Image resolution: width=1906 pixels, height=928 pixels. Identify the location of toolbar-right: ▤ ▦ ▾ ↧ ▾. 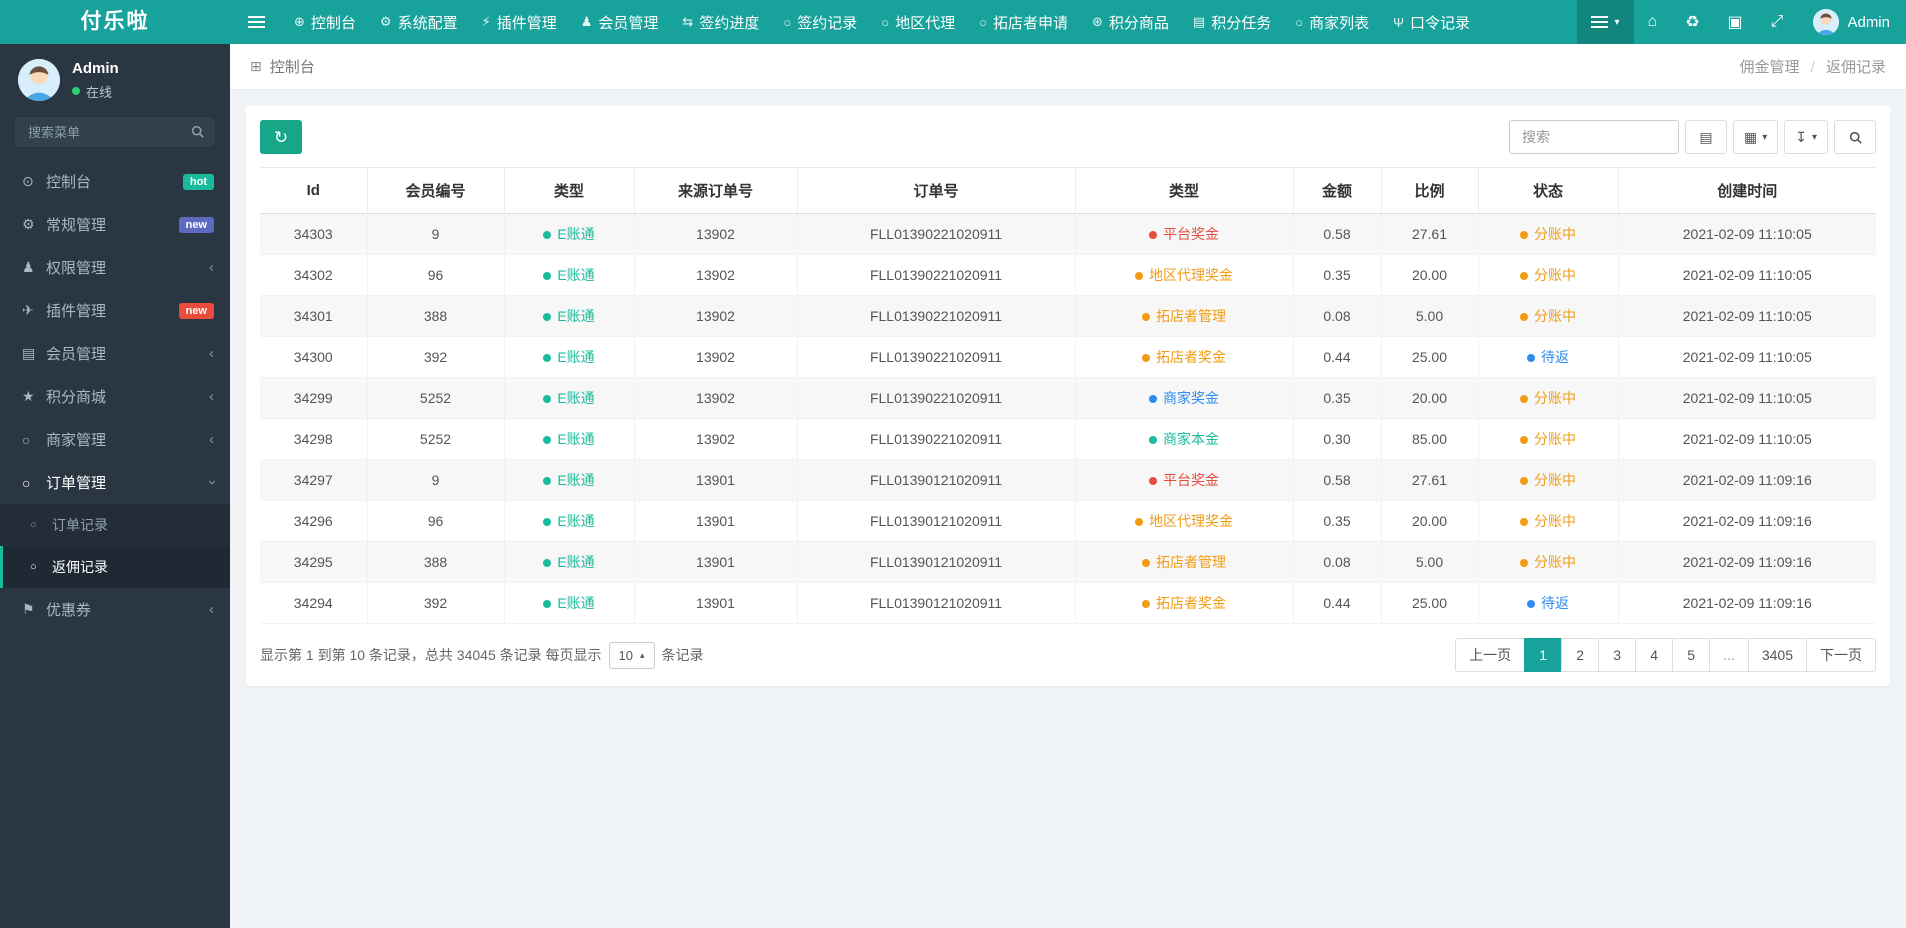
(1692, 137).